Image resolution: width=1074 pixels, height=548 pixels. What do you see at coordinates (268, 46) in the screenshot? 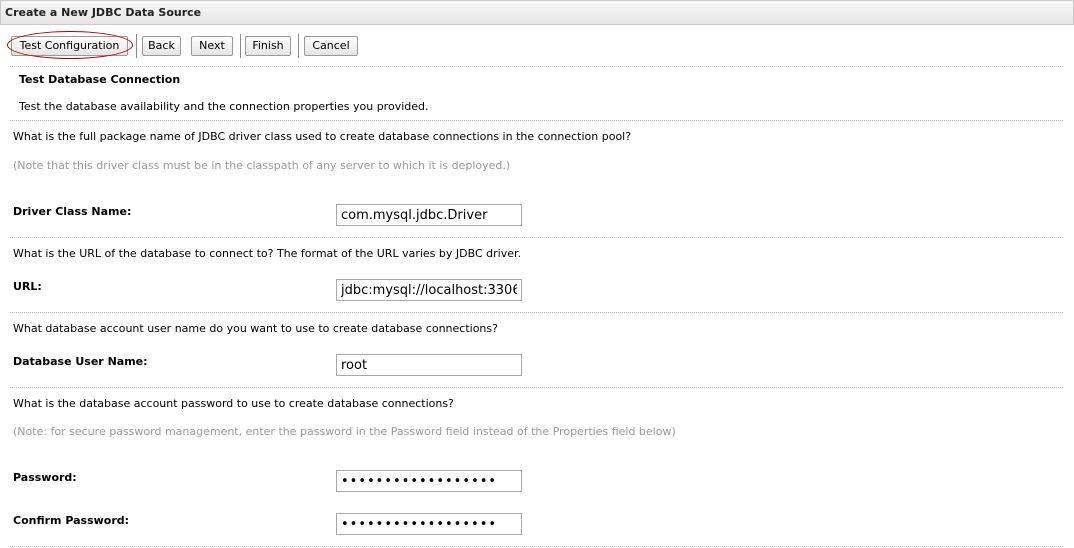
I see `finish-button: Finish` at bounding box center [268, 46].